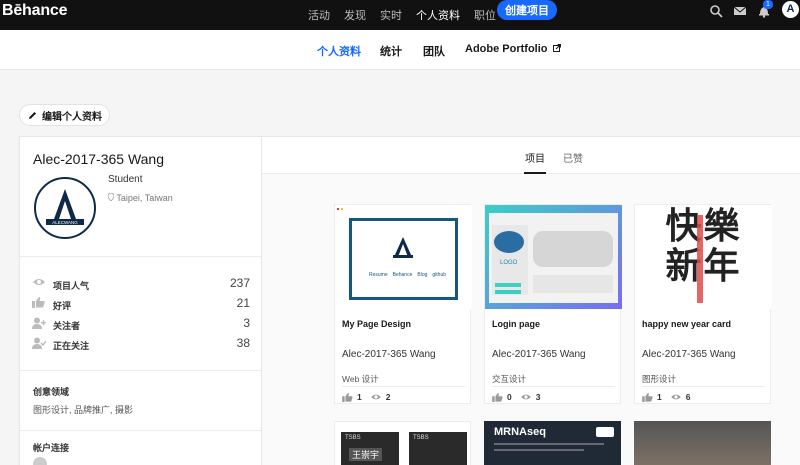  Describe the element at coordinates (659, 379) in the screenshot. I see `project-field: 图形设计` at that location.